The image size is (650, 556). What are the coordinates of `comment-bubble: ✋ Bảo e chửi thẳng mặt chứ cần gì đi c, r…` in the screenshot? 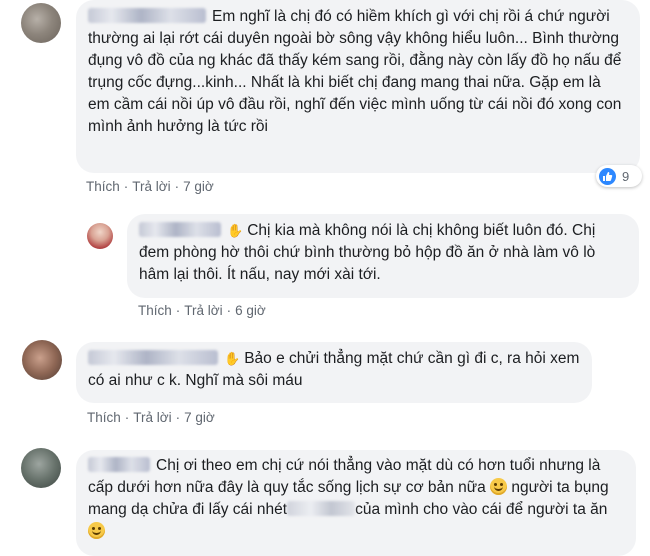 It's located at (334, 372).